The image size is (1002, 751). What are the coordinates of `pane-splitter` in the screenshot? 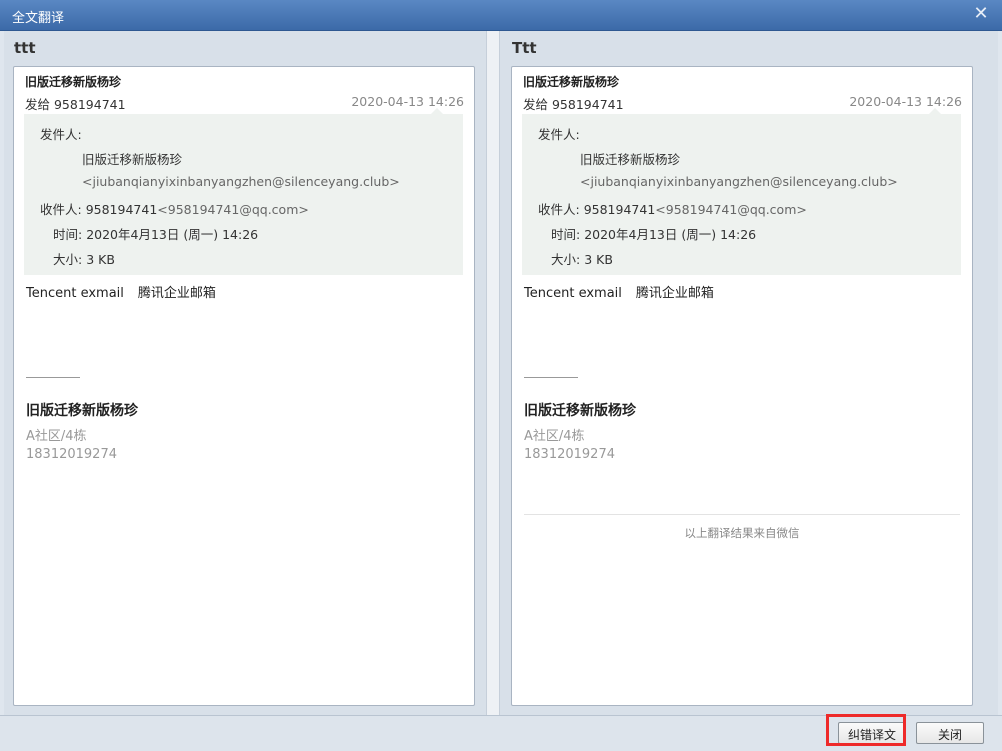 It's located at (493, 373).